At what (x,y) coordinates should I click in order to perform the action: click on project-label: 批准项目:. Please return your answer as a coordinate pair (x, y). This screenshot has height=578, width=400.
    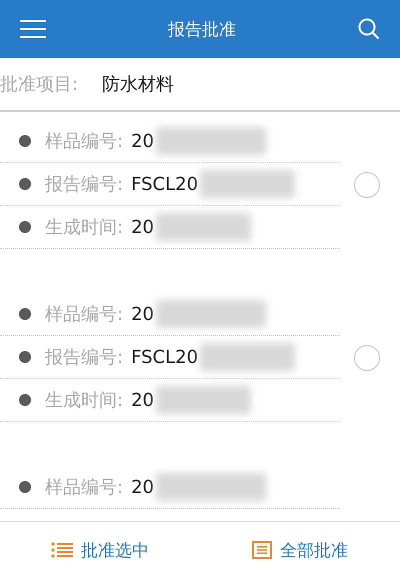
    Looking at the image, I should click on (39, 84).